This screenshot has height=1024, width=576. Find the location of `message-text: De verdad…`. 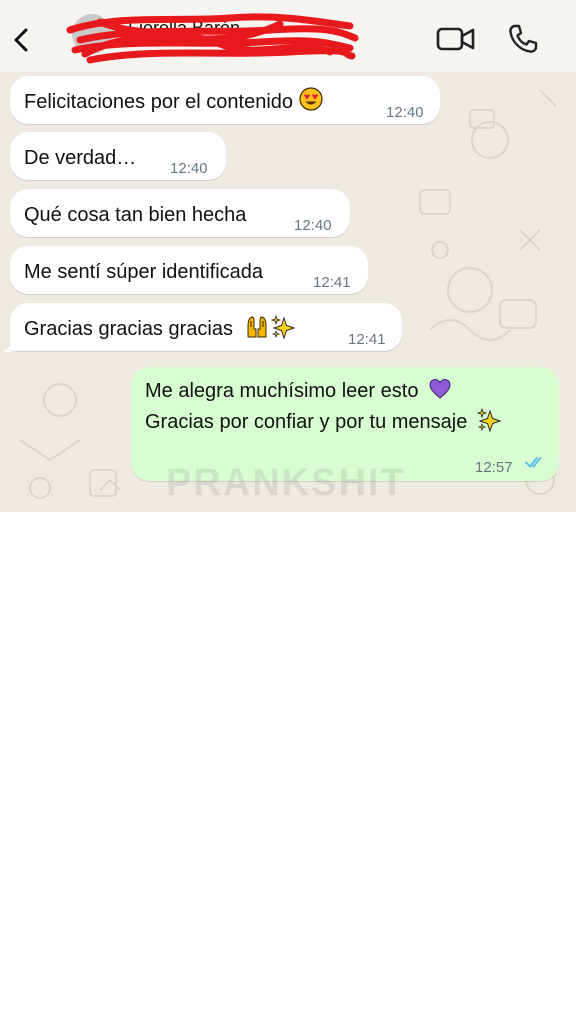

message-text: De verdad… is located at coordinates (80, 158).